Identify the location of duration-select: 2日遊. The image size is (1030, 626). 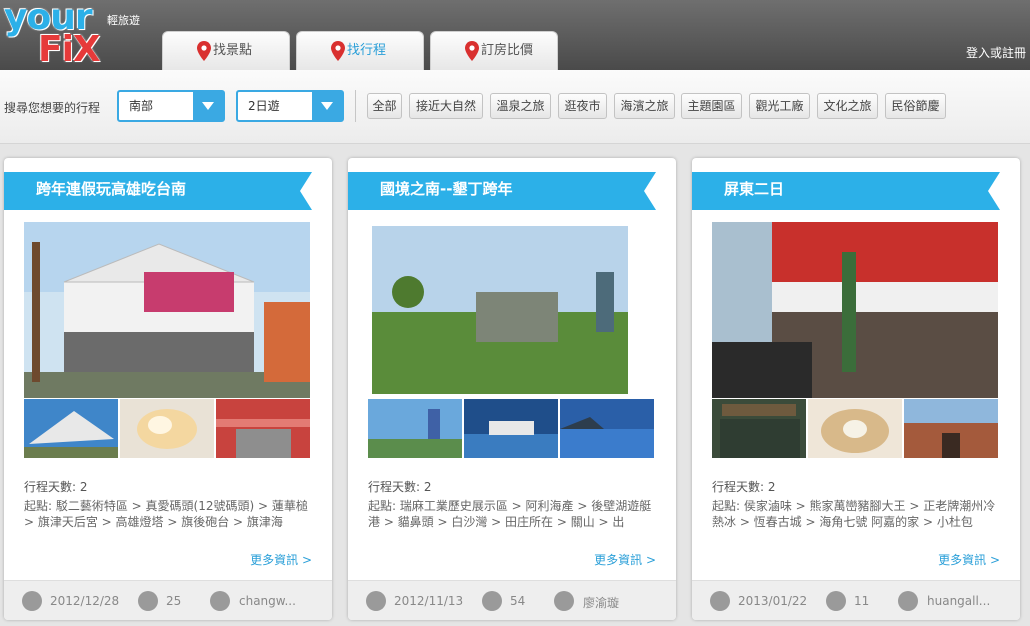
(290, 106).